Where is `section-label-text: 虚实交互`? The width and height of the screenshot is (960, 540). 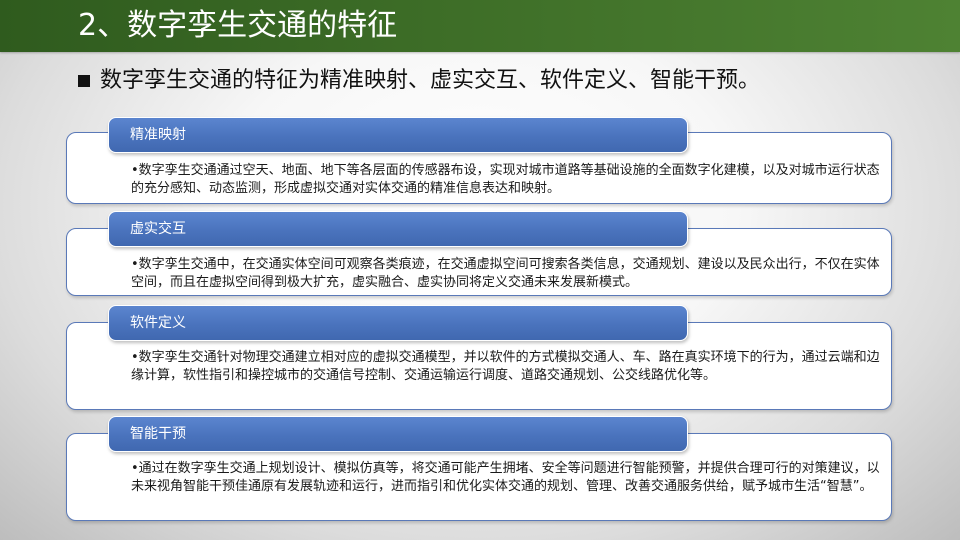 section-label-text: 虚实交互 is located at coordinates (158, 229).